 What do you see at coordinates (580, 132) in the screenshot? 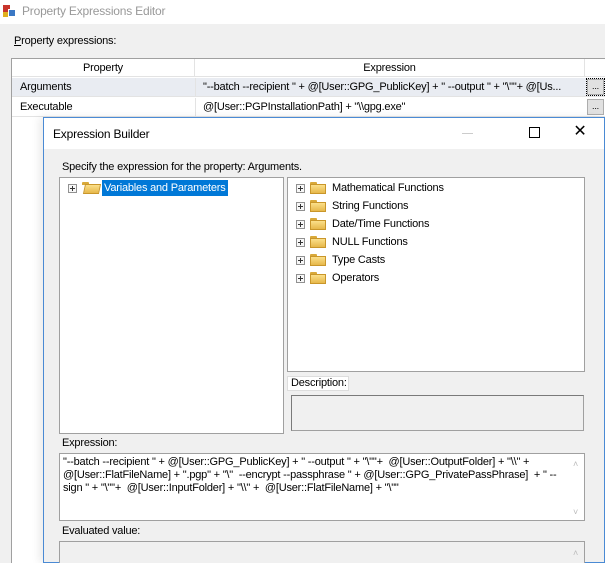
I see `close-icon: ✕` at bounding box center [580, 132].